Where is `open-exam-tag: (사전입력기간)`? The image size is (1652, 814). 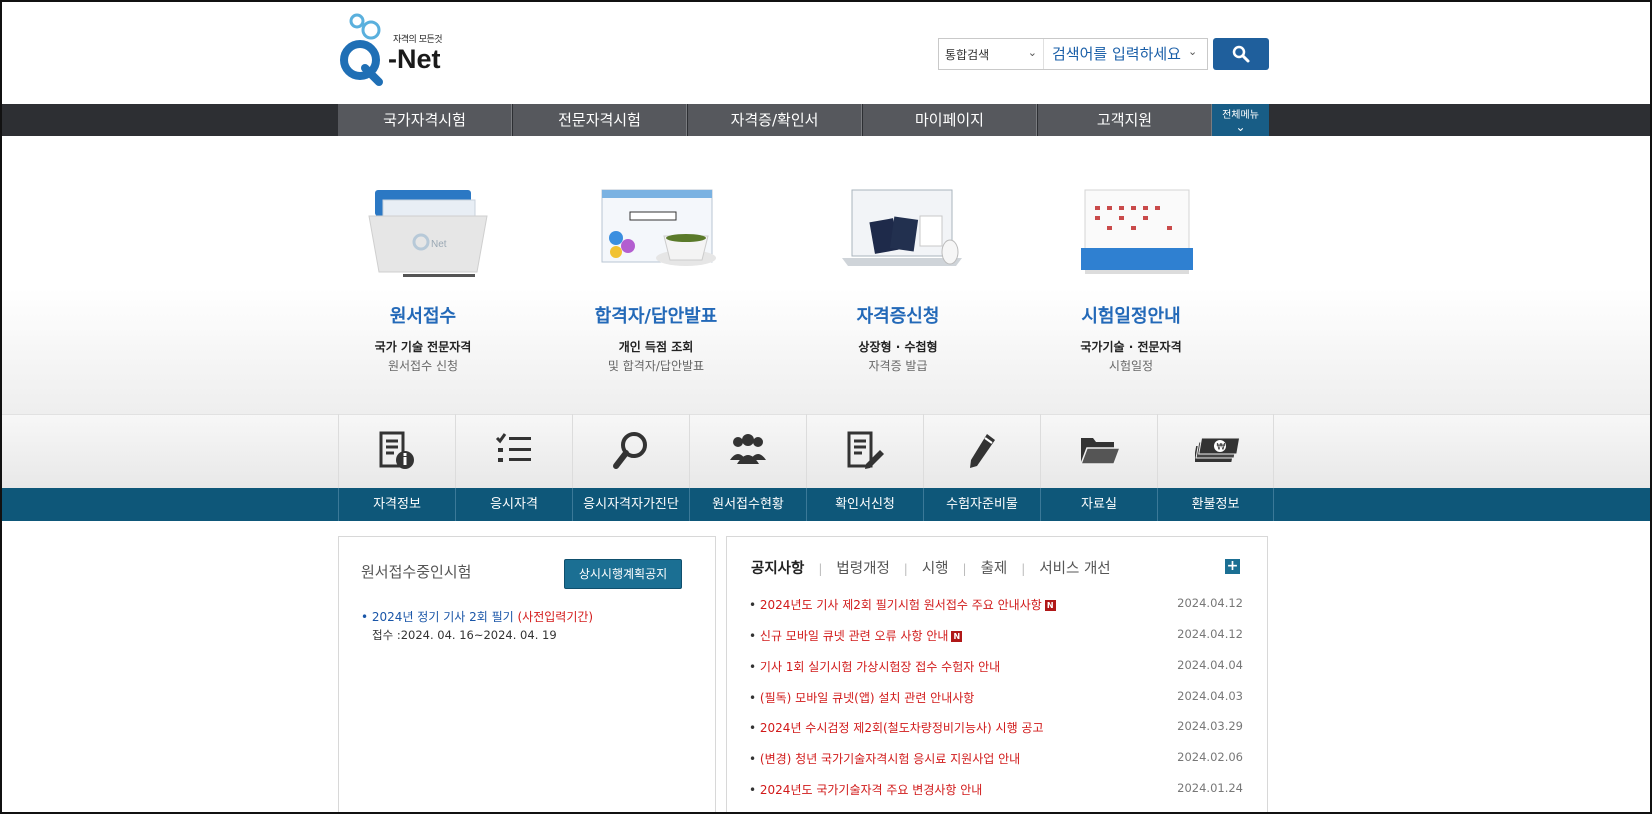
open-exam-tag: (사전입력기간) is located at coordinates (555, 617).